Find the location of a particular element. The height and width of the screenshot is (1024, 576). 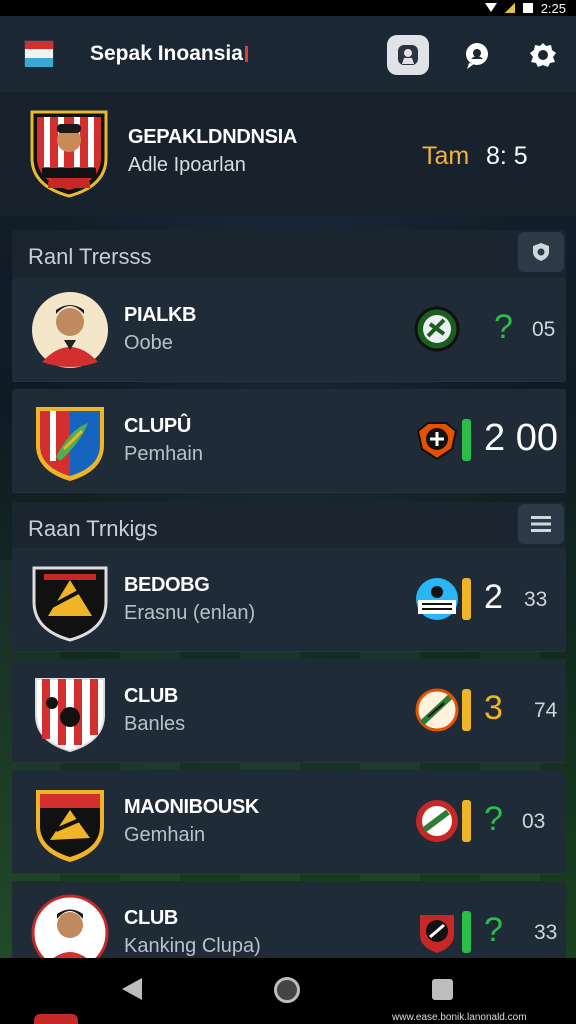

profile-icon is located at coordinates (408, 55).